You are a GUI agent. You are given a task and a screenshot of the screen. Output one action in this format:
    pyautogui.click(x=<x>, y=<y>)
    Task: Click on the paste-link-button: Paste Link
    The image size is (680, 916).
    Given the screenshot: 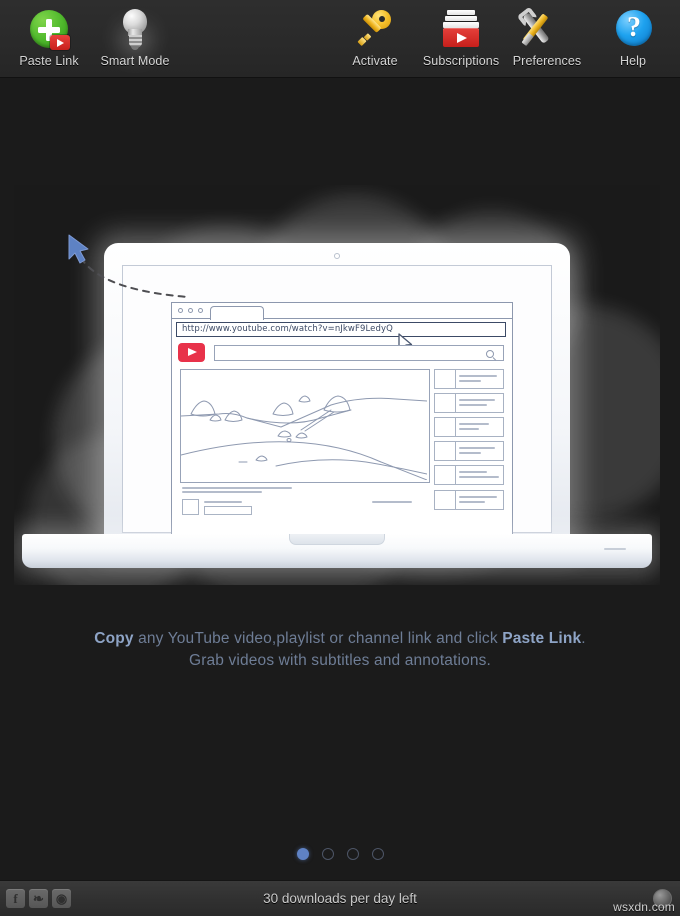 What is the action you would take?
    pyautogui.click(x=49, y=34)
    